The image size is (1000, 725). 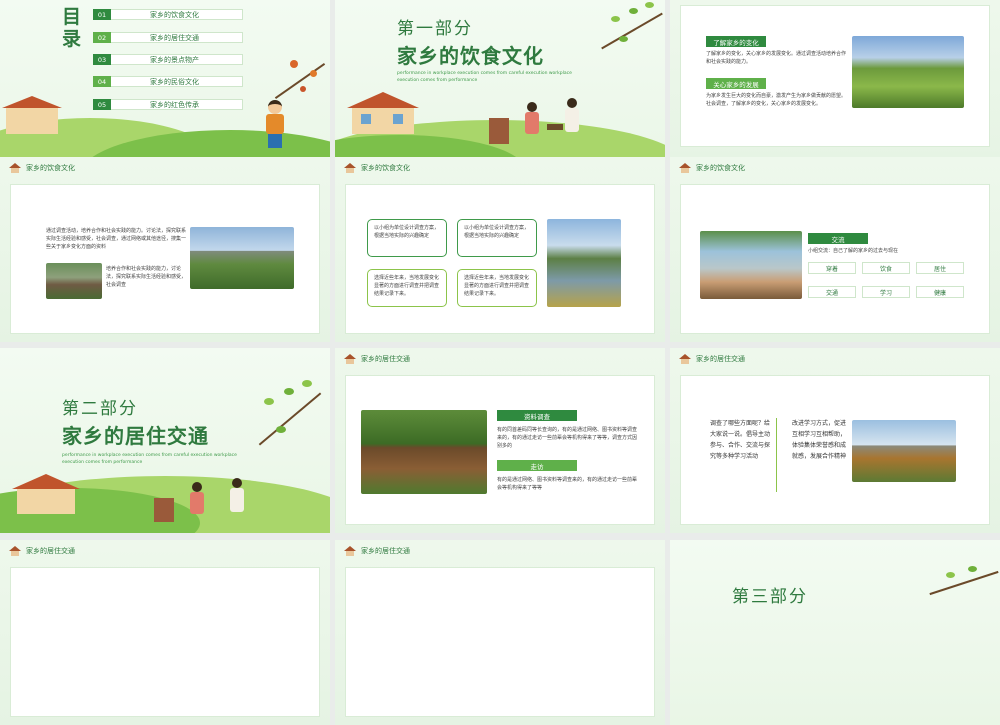 I want to click on tag-food: 饮食, so click(x=886, y=268).